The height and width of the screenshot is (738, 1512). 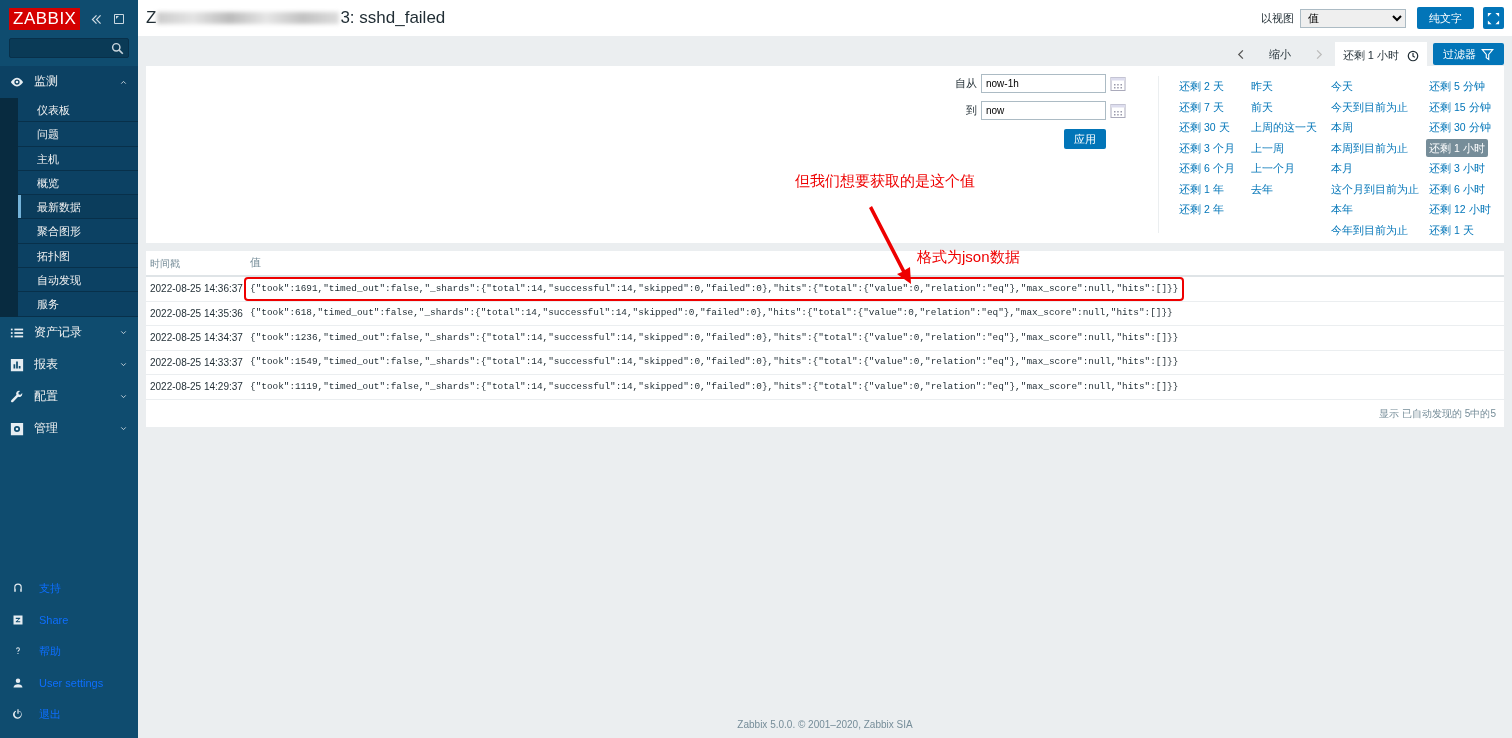 I want to click on fullscreen-button, so click(x=1493, y=18).